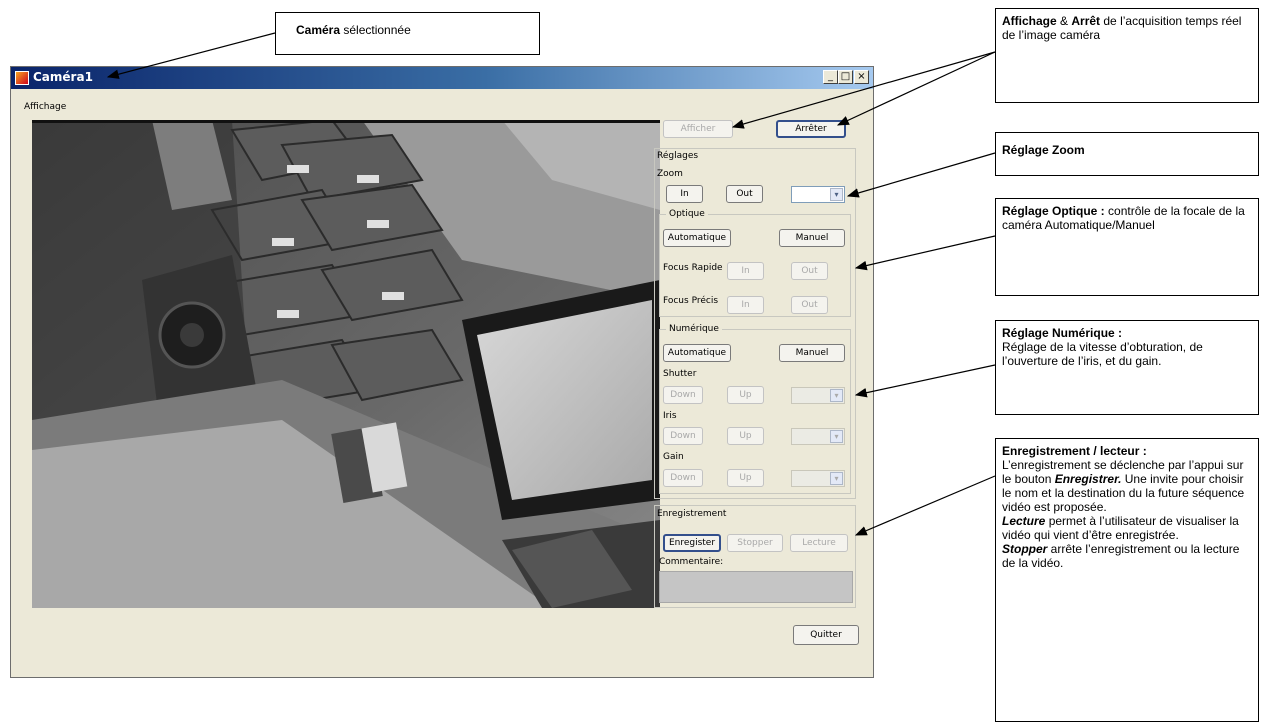 This screenshot has height=725, width=1262. Describe the element at coordinates (925, 381) in the screenshot. I see `arrow-numeric` at that location.